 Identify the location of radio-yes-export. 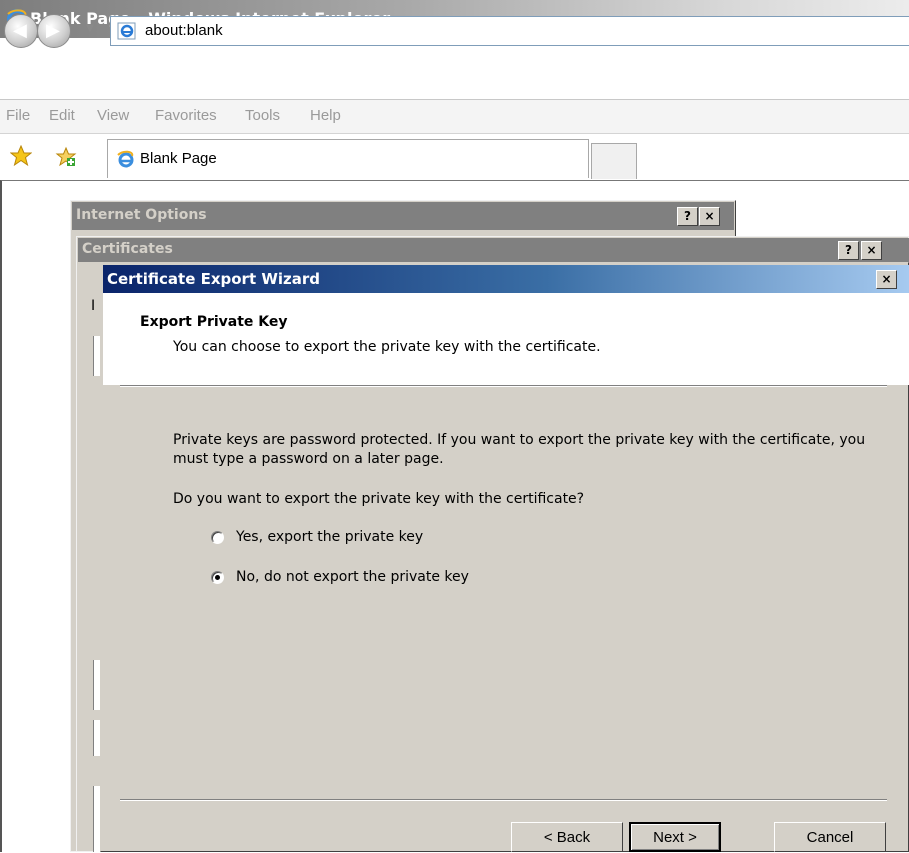
(217, 537).